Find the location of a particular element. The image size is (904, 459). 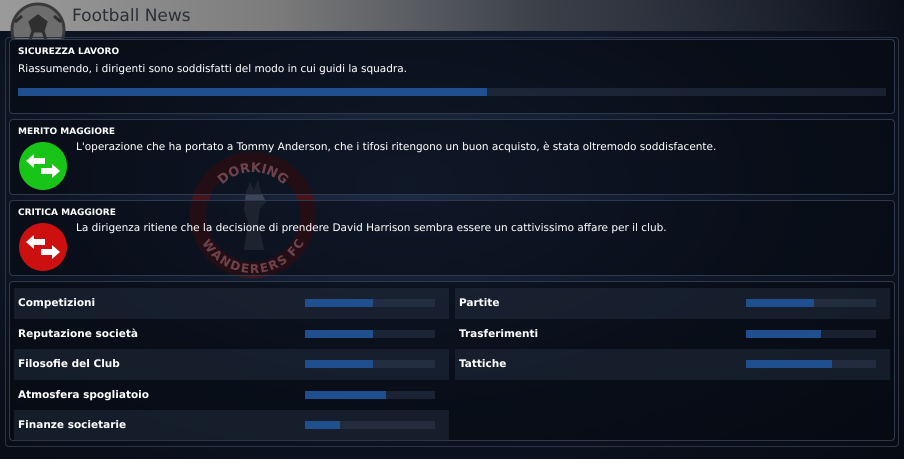

panel-text: L'operazione che ha portato a Tommy Anderson, che i tifosi ritengono un buon acquisto, è stata oltremodo soddisfacente. is located at coordinates (396, 147).